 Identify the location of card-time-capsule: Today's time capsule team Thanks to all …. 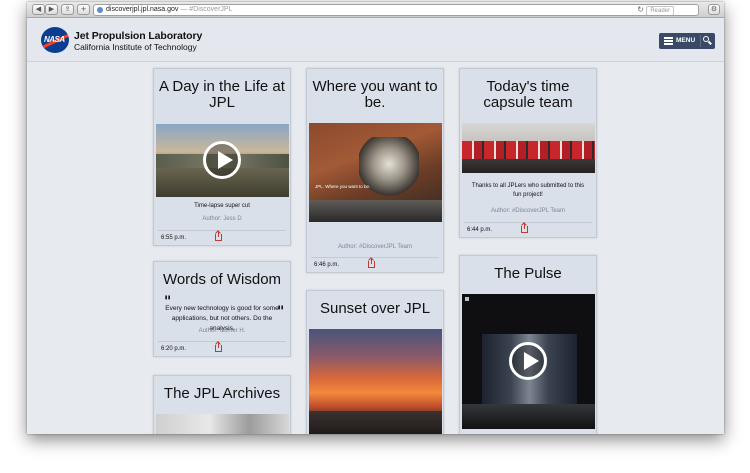
(528, 153).